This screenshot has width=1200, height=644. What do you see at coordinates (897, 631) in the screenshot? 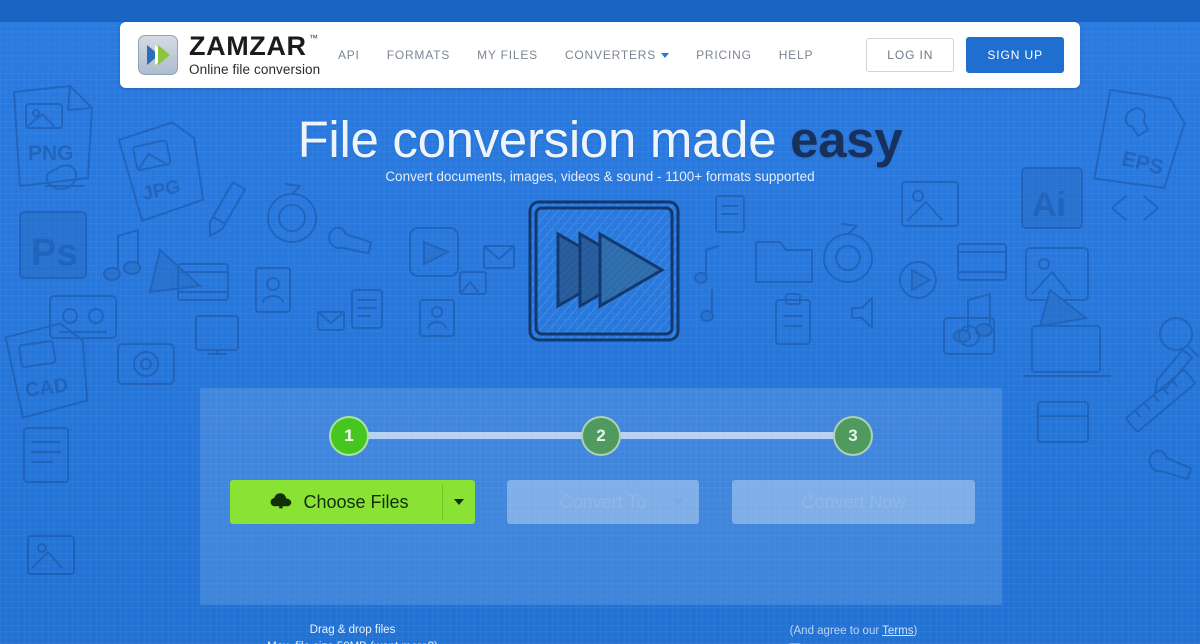
I see `terms-link: Terms` at bounding box center [897, 631].